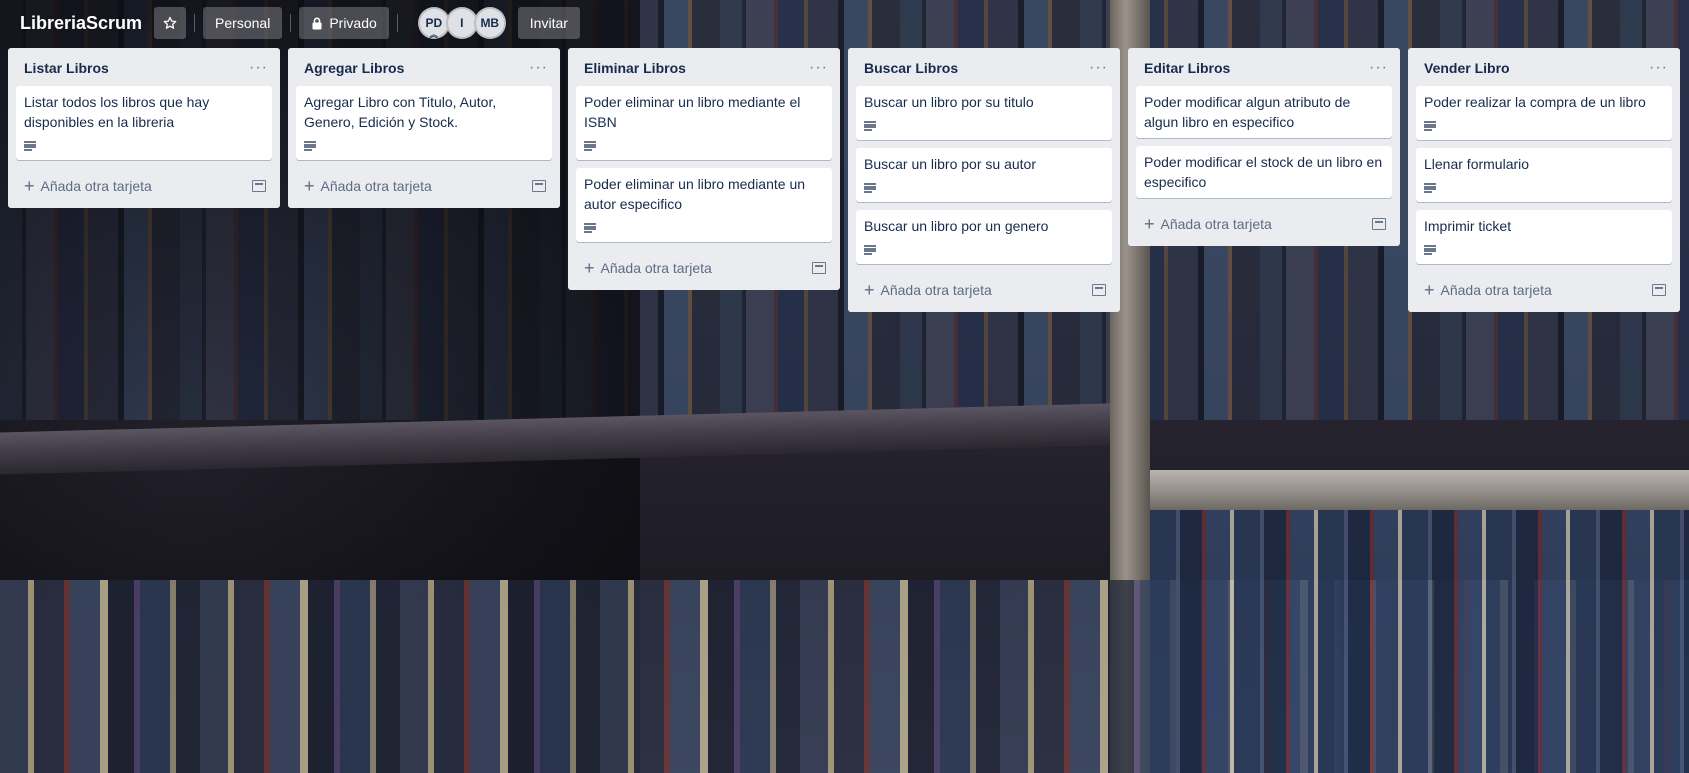 This screenshot has width=1689, height=773. What do you see at coordinates (635, 68) in the screenshot?
I see `list-title: Eliminar Libros` at bounding box center [635, 68].